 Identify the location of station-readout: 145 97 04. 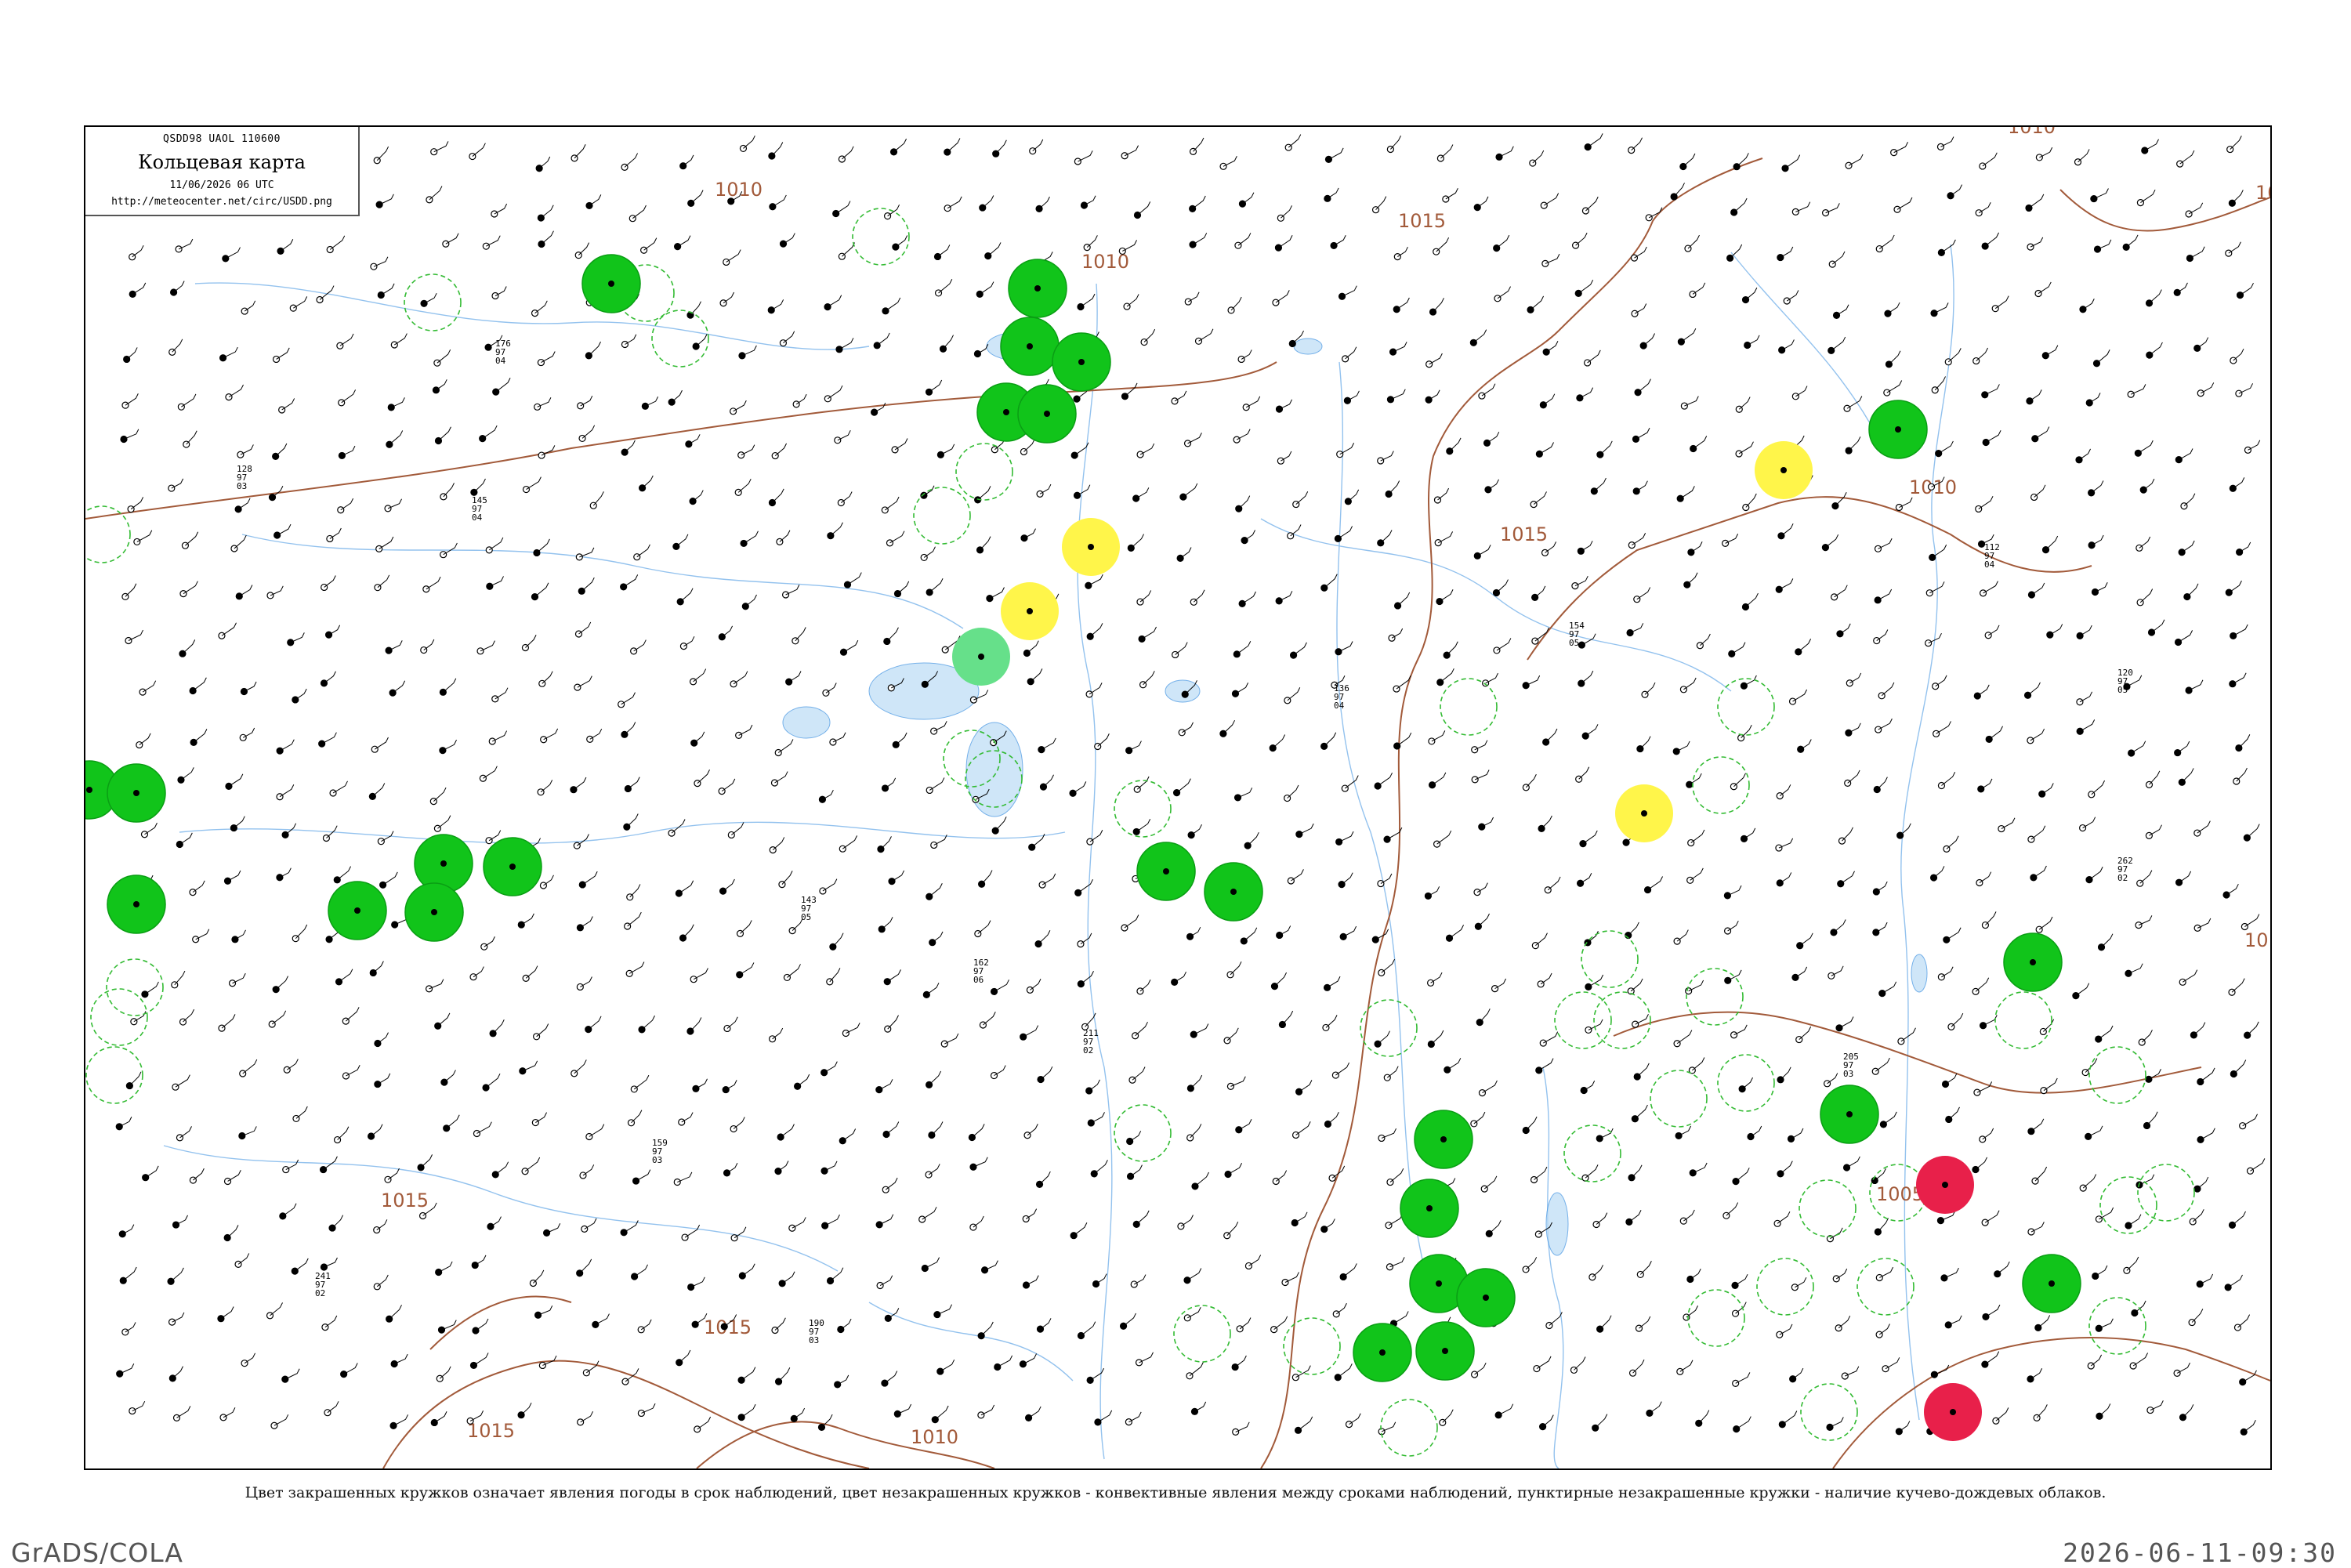
(479, 509).